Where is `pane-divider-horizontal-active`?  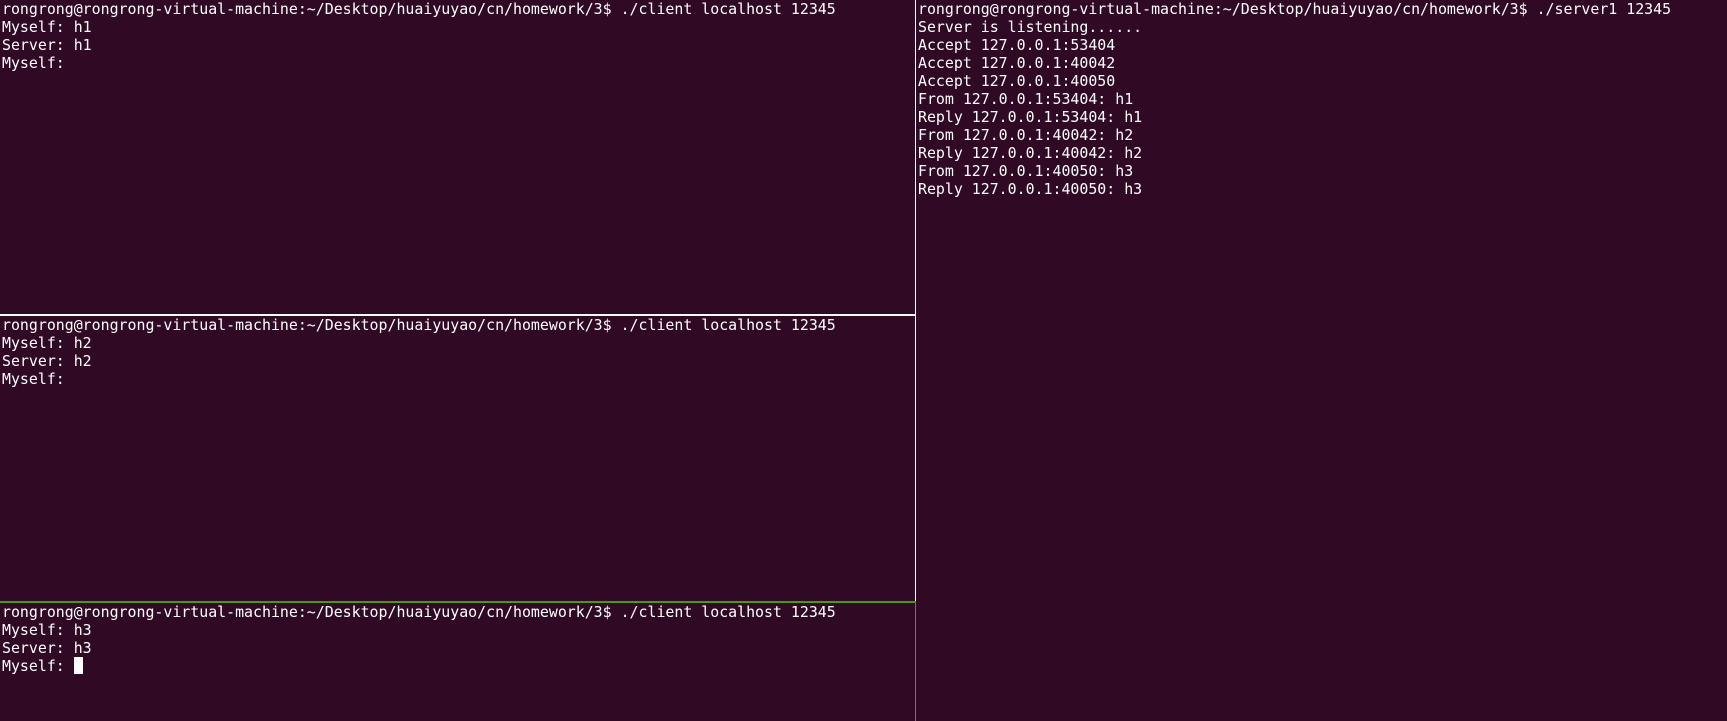 pane-divider-horizontal-active is located at coordinates (457, 602).